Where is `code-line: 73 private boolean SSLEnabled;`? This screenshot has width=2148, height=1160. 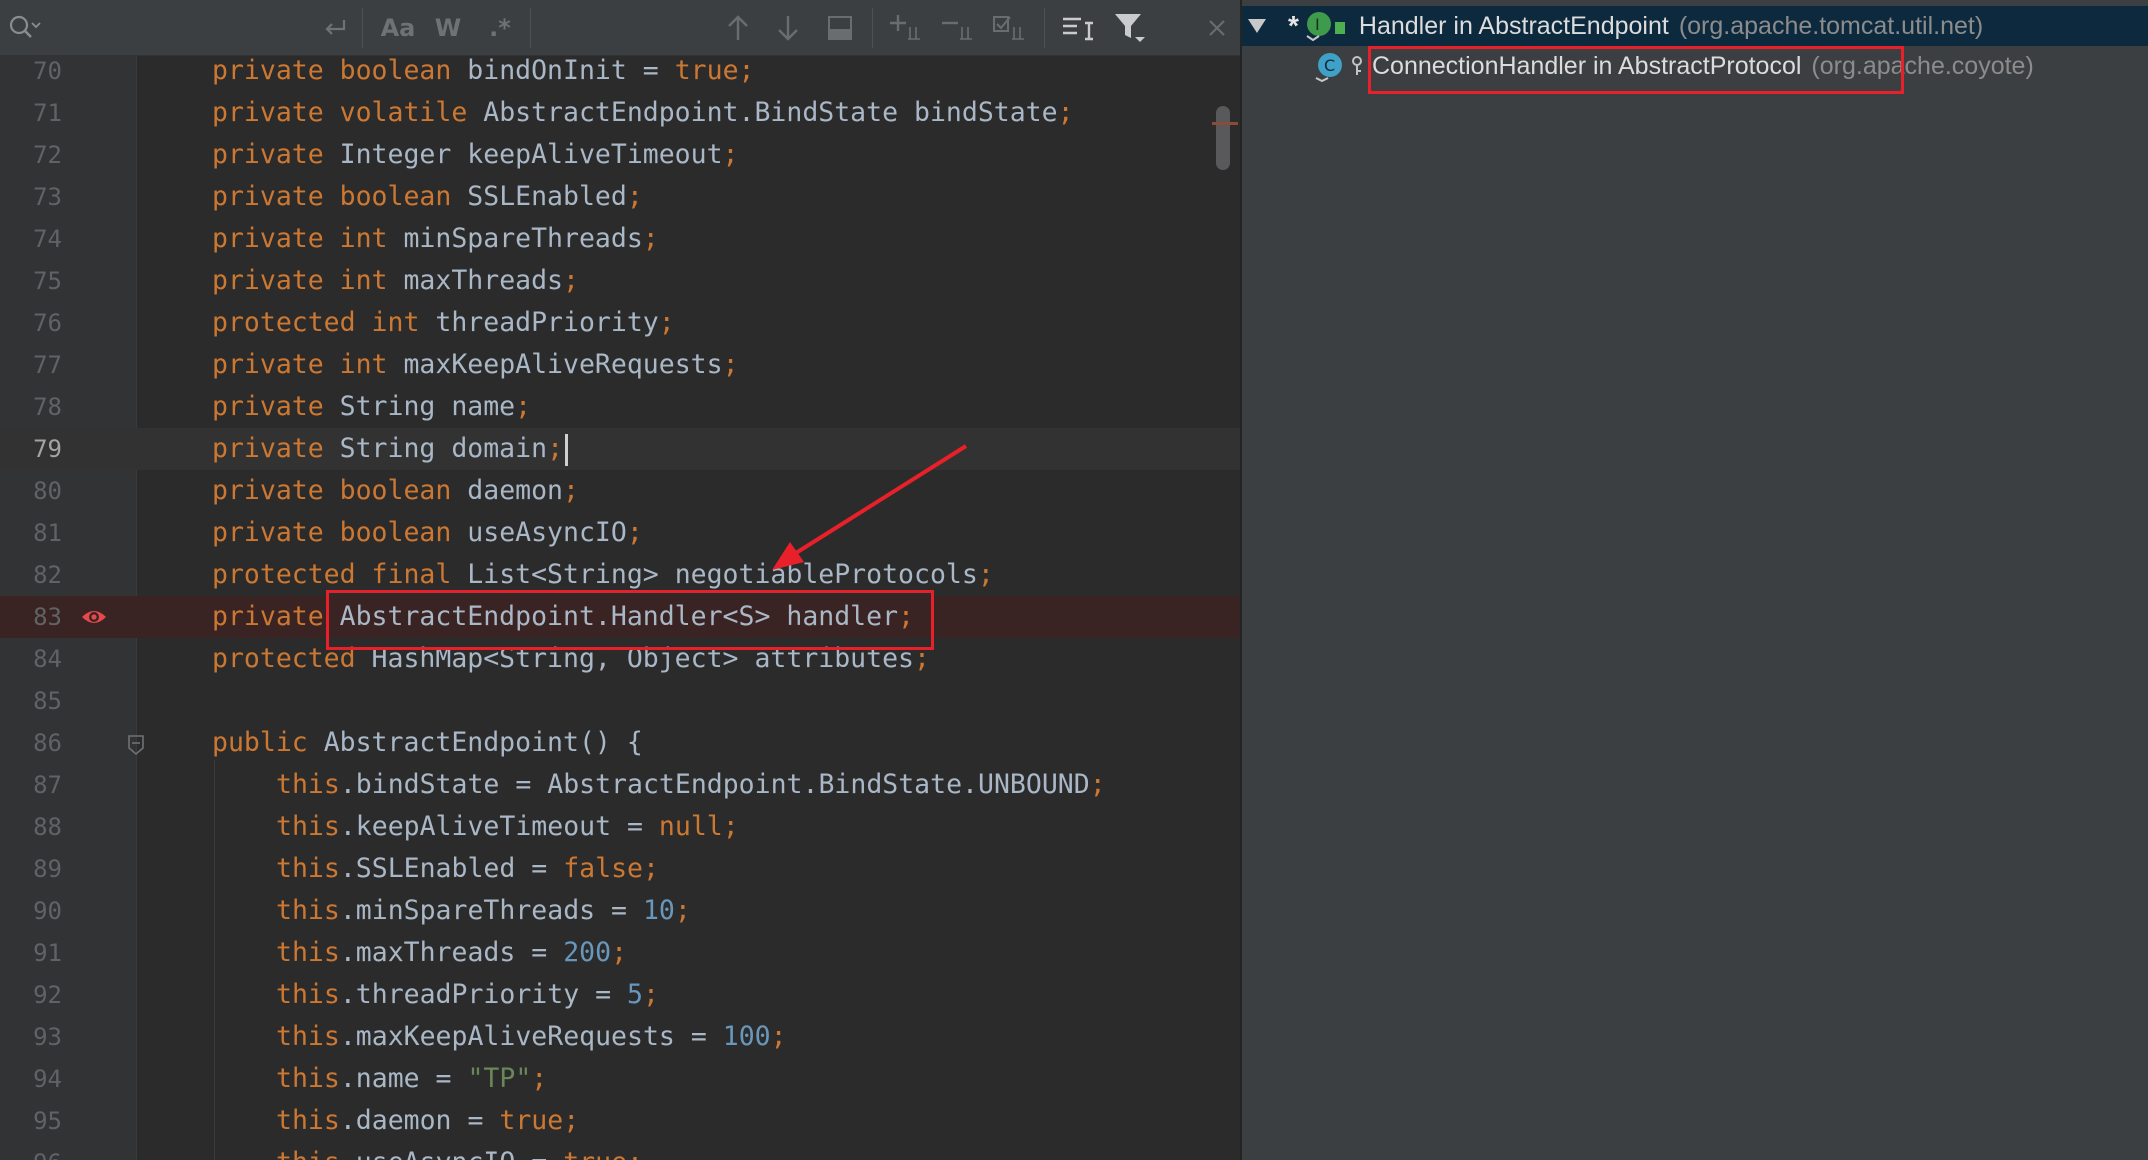
code-line: 73 private boolean SSLEnabled; is located at coordinates (620, 197).